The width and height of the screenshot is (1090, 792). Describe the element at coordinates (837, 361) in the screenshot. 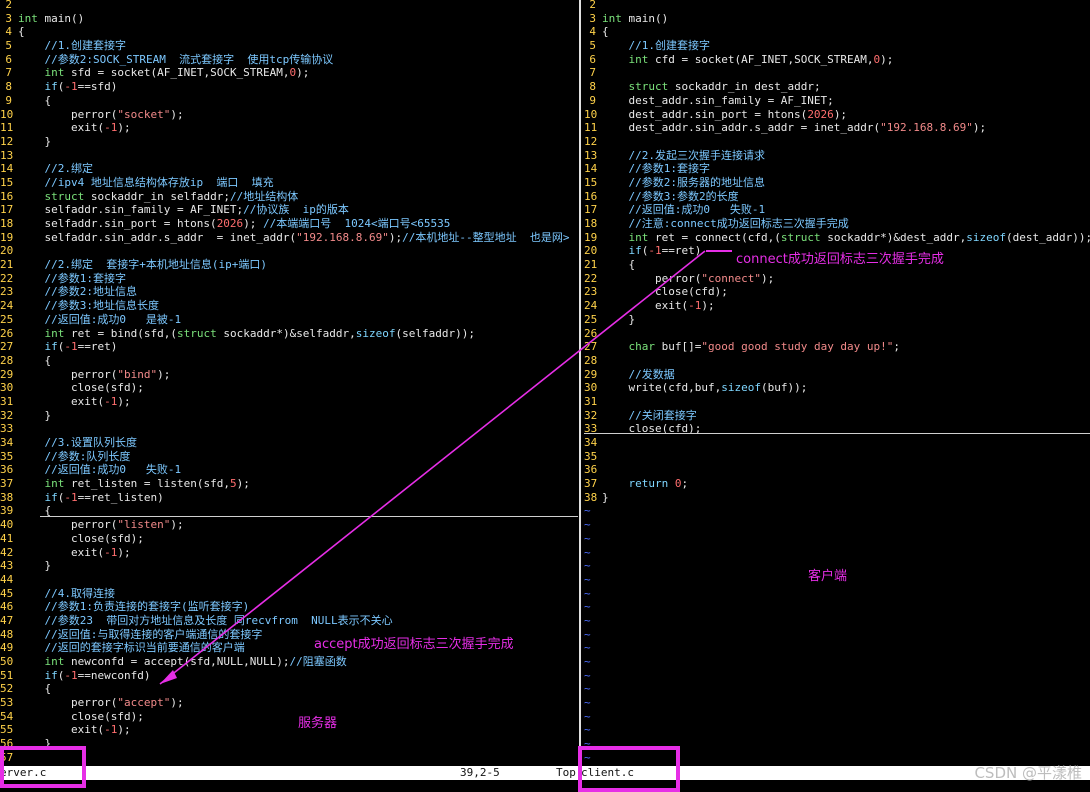

I see `code-line: 28` at that location.